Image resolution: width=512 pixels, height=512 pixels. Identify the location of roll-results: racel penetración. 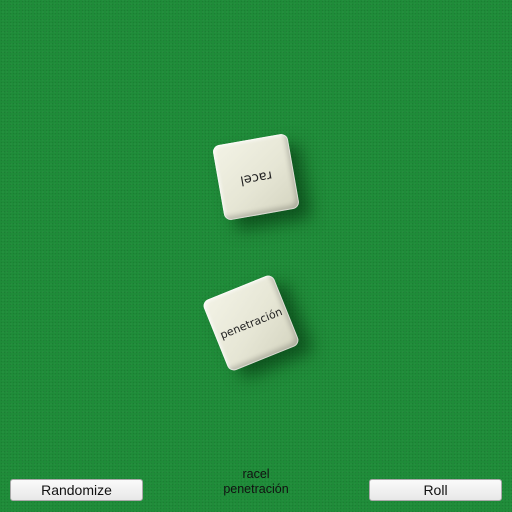
(256, 482).